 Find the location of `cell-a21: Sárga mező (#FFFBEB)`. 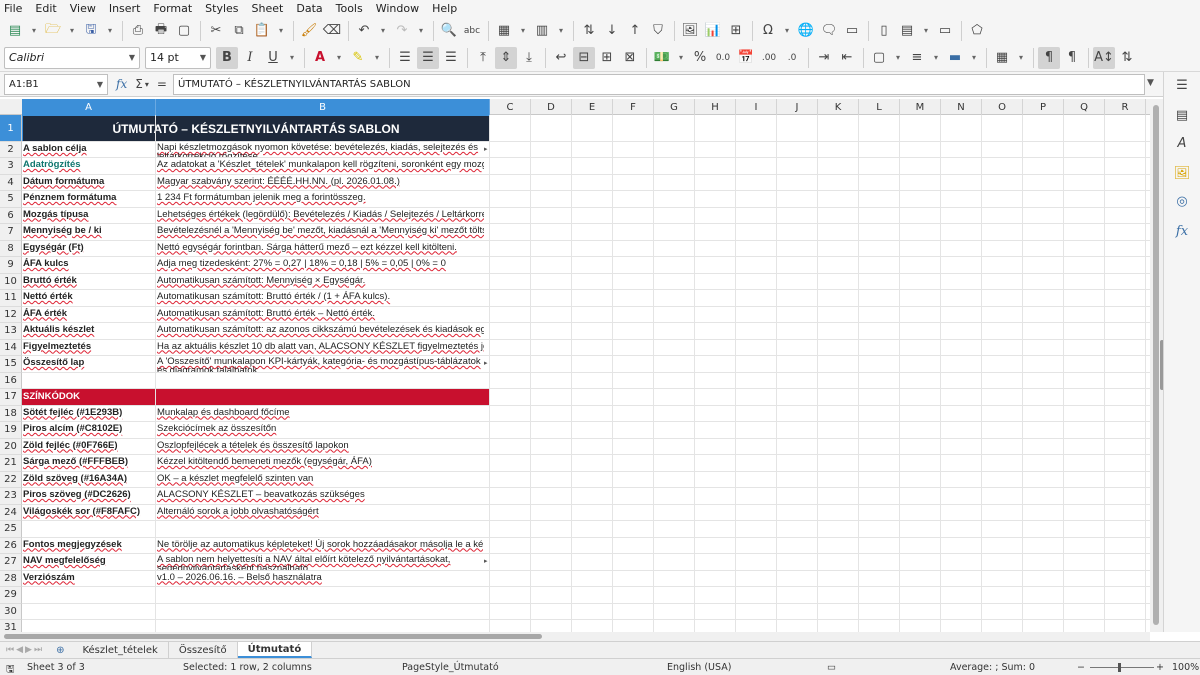

cell-a21: Sárga mező (#FFFBEB) is located at coordinates (88, 463).